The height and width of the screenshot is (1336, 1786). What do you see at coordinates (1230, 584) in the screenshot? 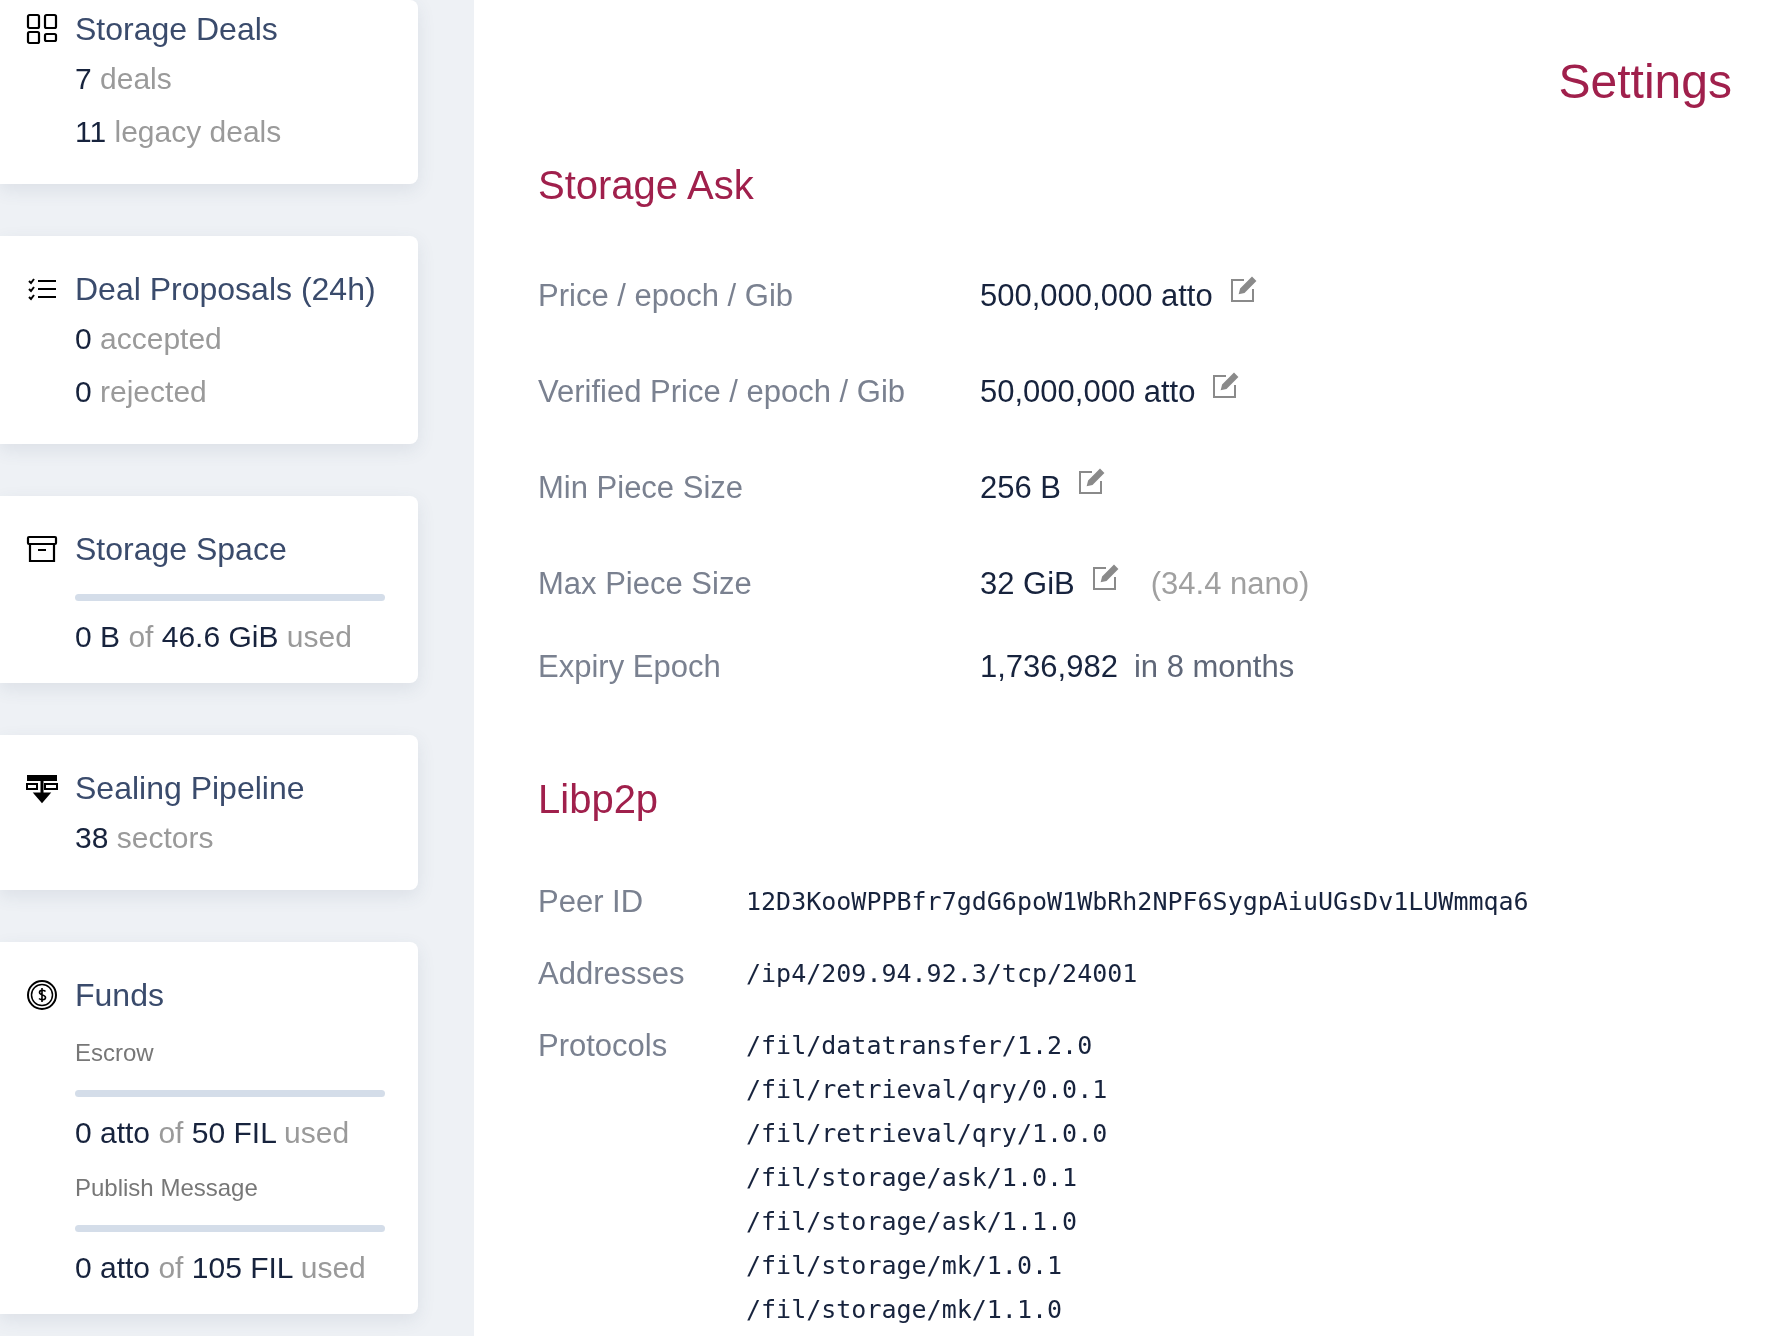
I see `size-note: (34.4 nano)` at bounding box center [1230, 584].